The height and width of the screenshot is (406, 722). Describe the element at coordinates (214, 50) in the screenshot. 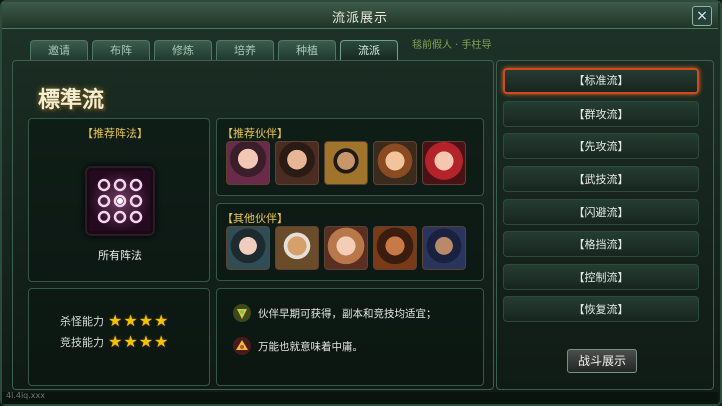

I see `tab-bar: 邀请 布阵 修炼 培养 种植 流派` at that location.